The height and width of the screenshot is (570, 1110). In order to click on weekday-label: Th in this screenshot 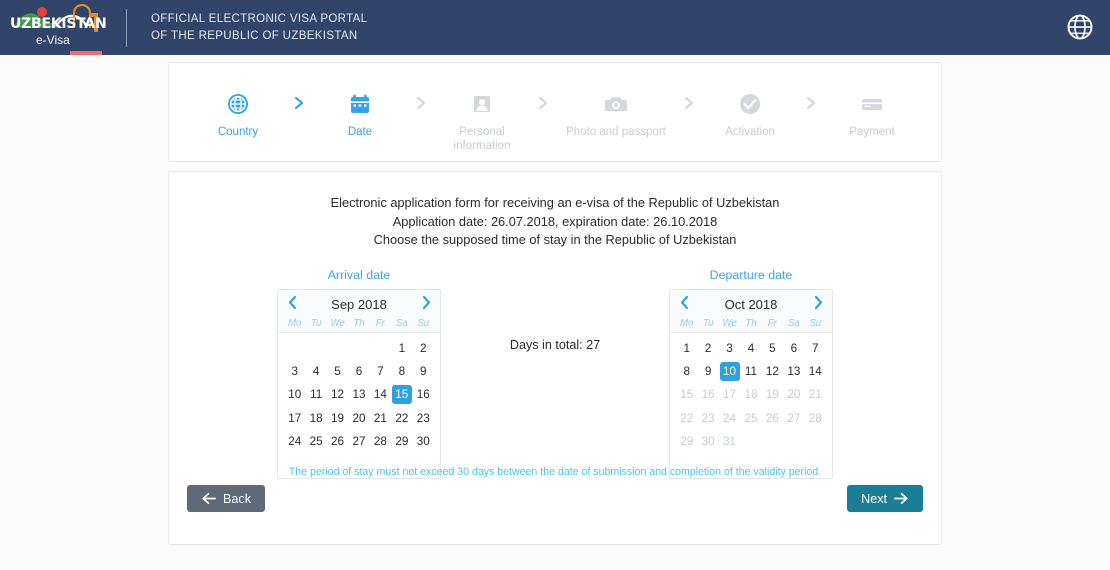, I will do `click(359, 323)`.